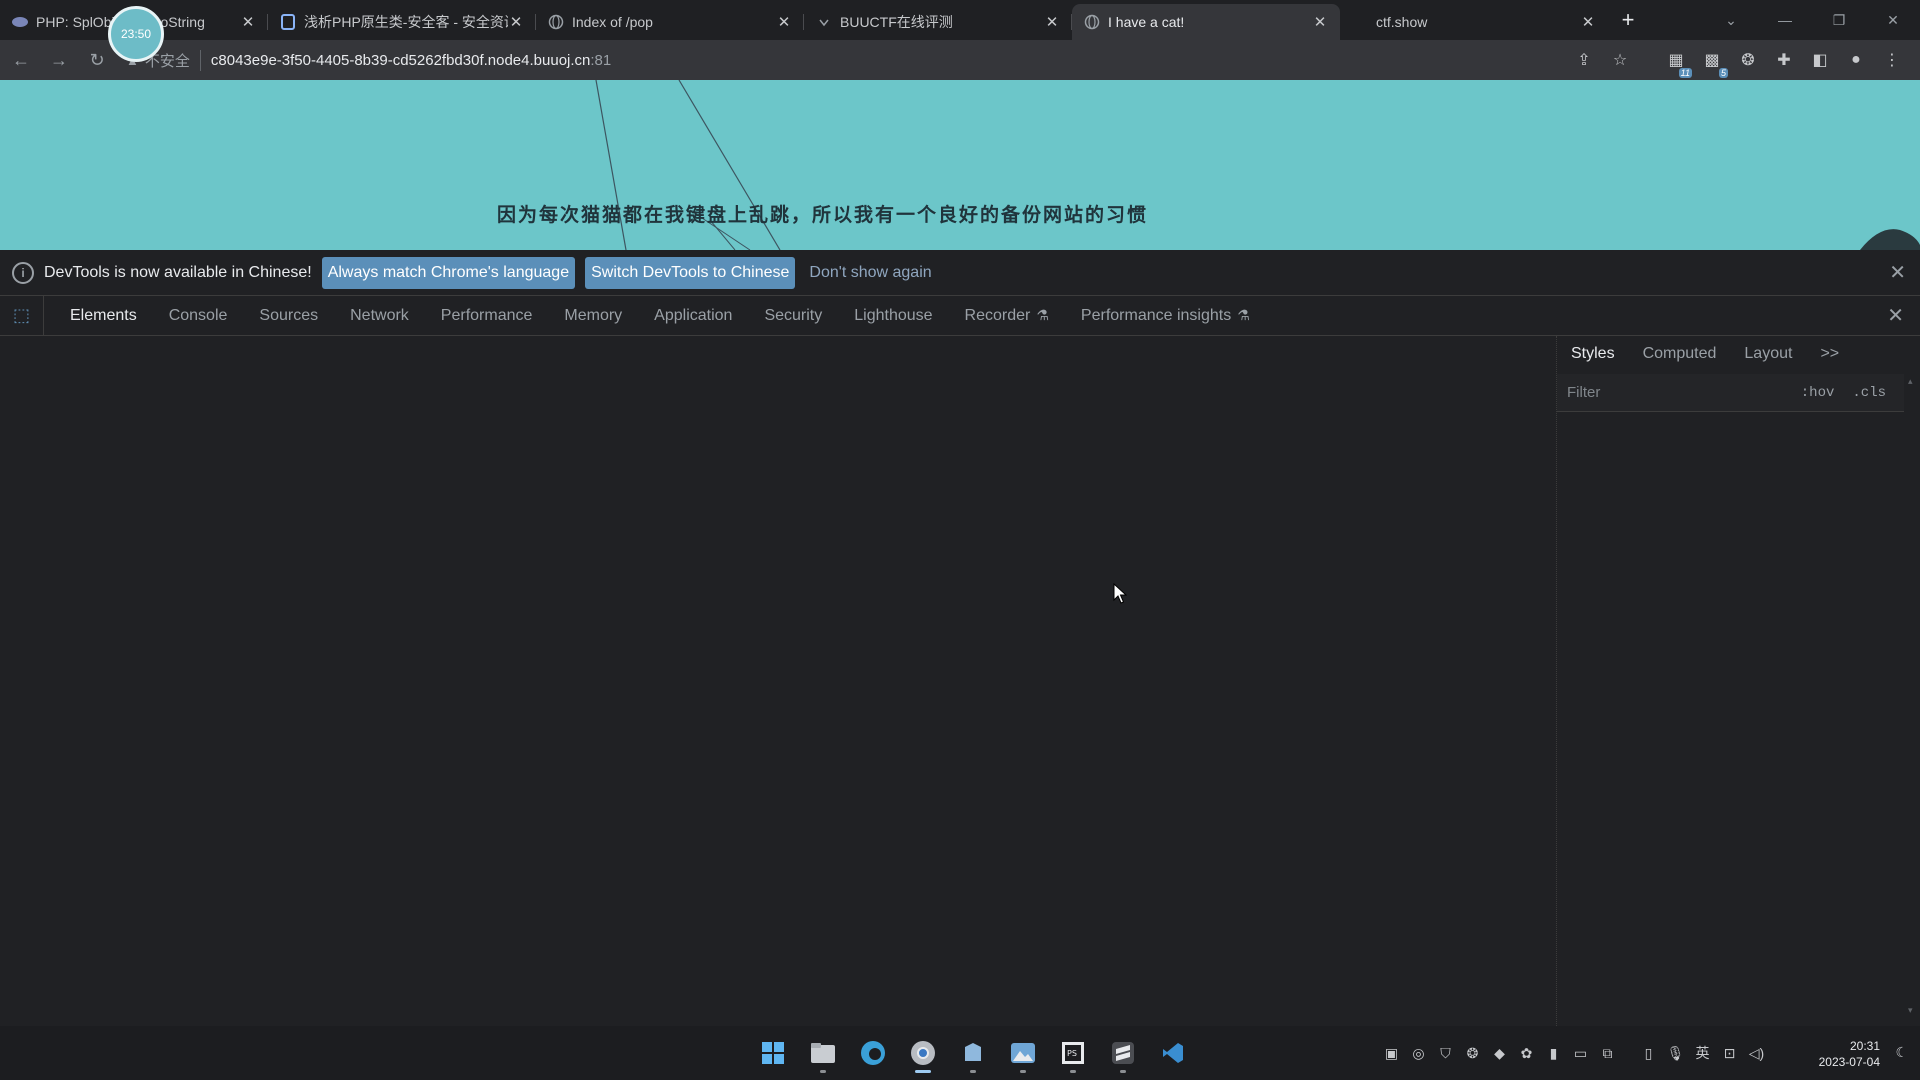 The width and height of the screenshot is (1920, 1080). I want to click on tray-display-icon: ▭, so click(1580, 1053).